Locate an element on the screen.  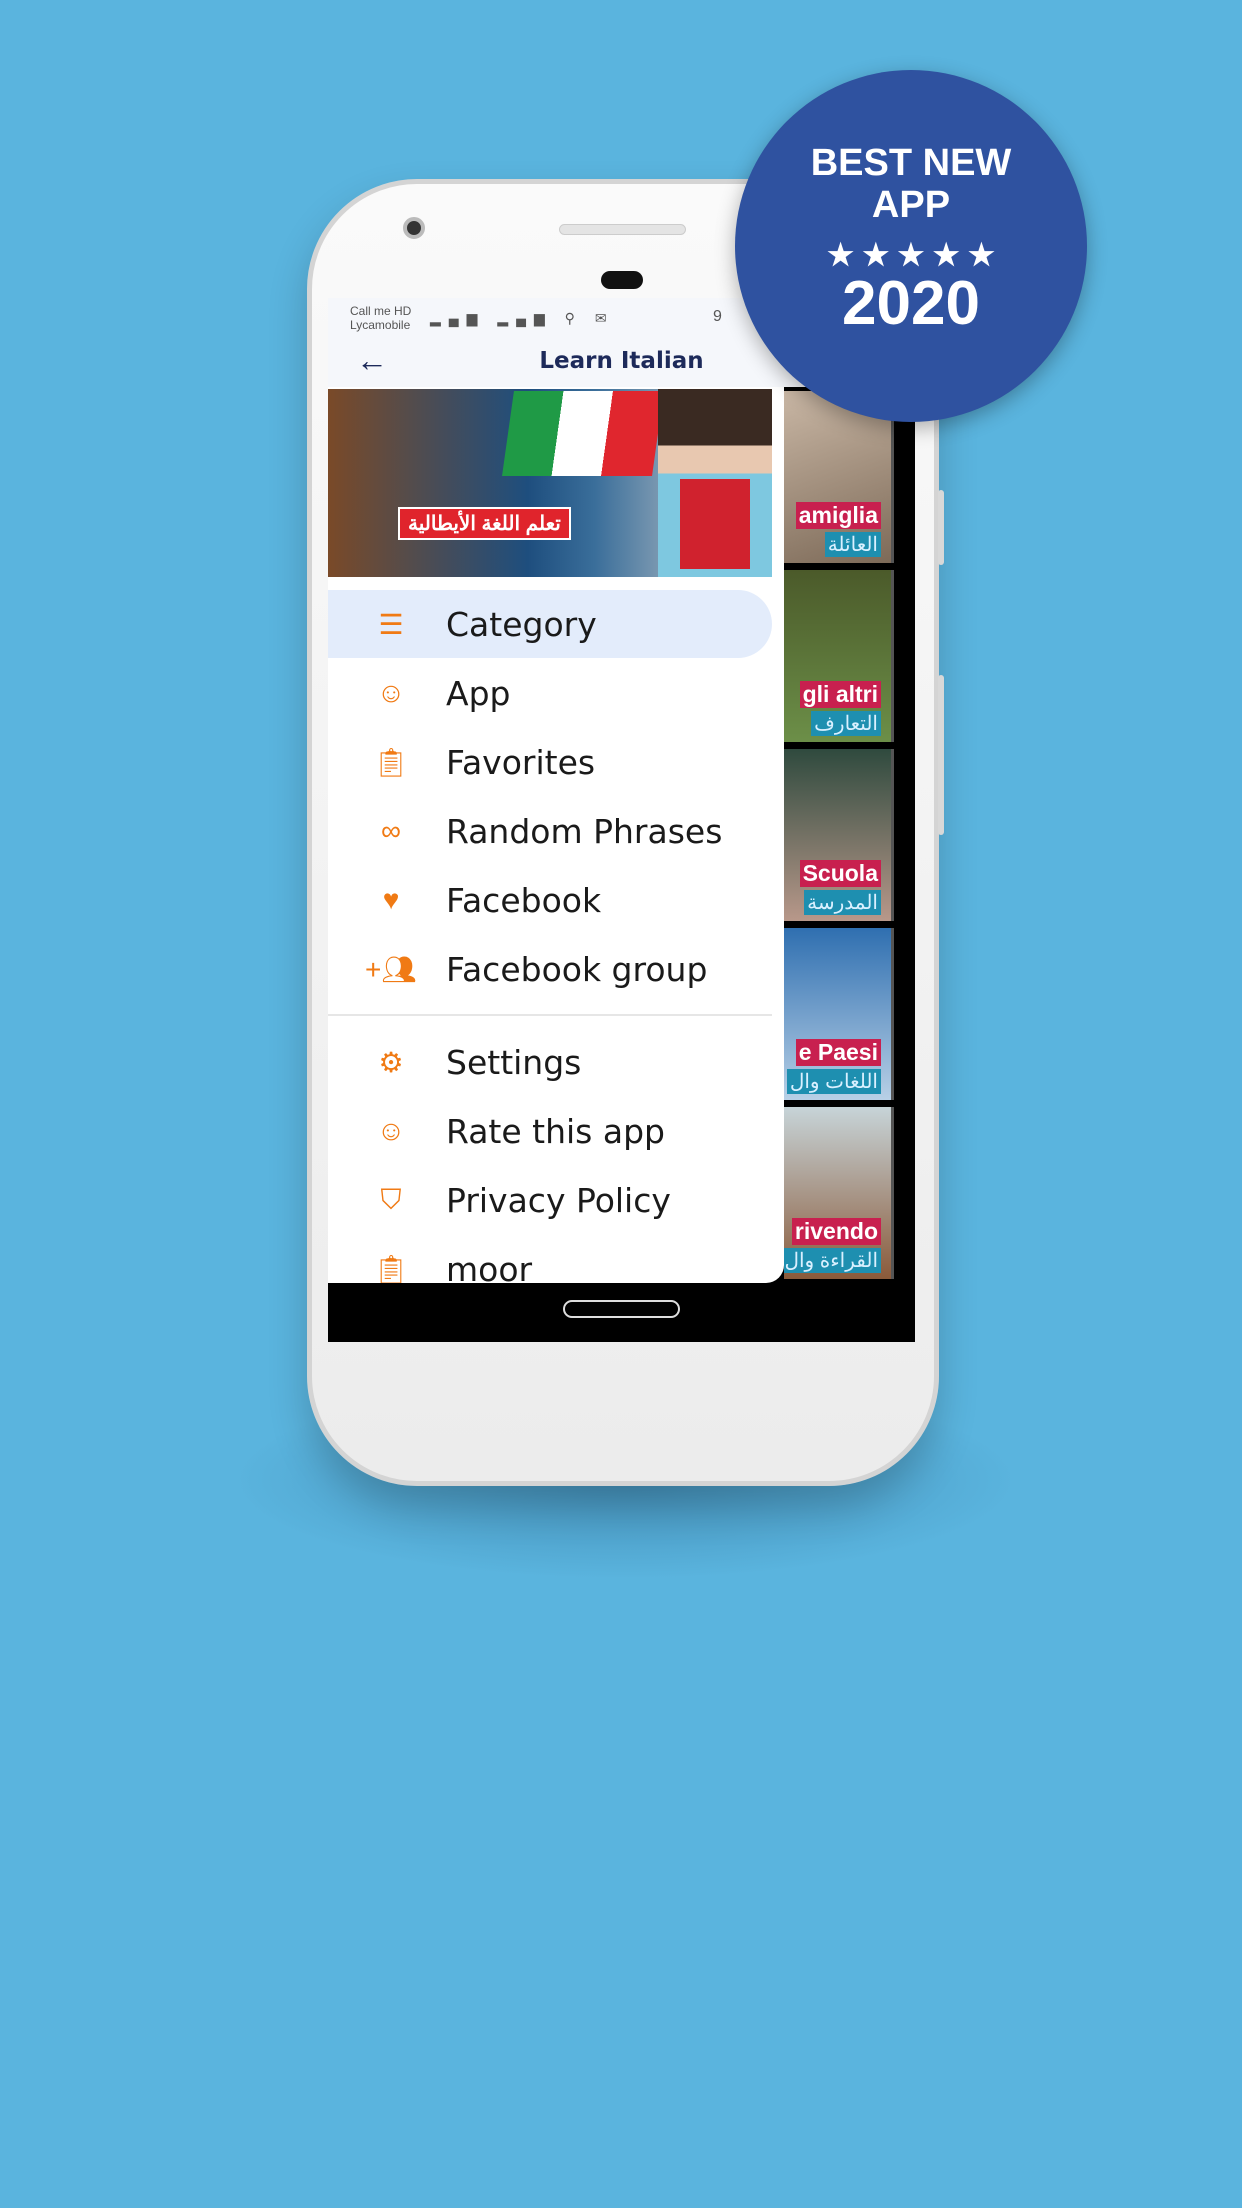
navigation-bar is located at coordinates (621, 1312).